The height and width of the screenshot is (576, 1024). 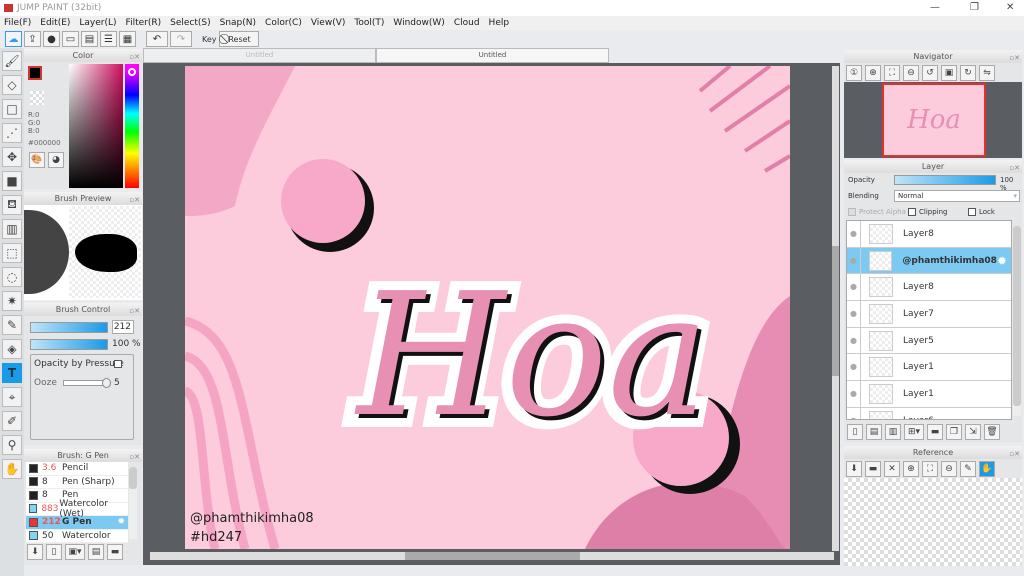 I want to click on eyedropper-icon: ✎, so click(x=968, y=469).